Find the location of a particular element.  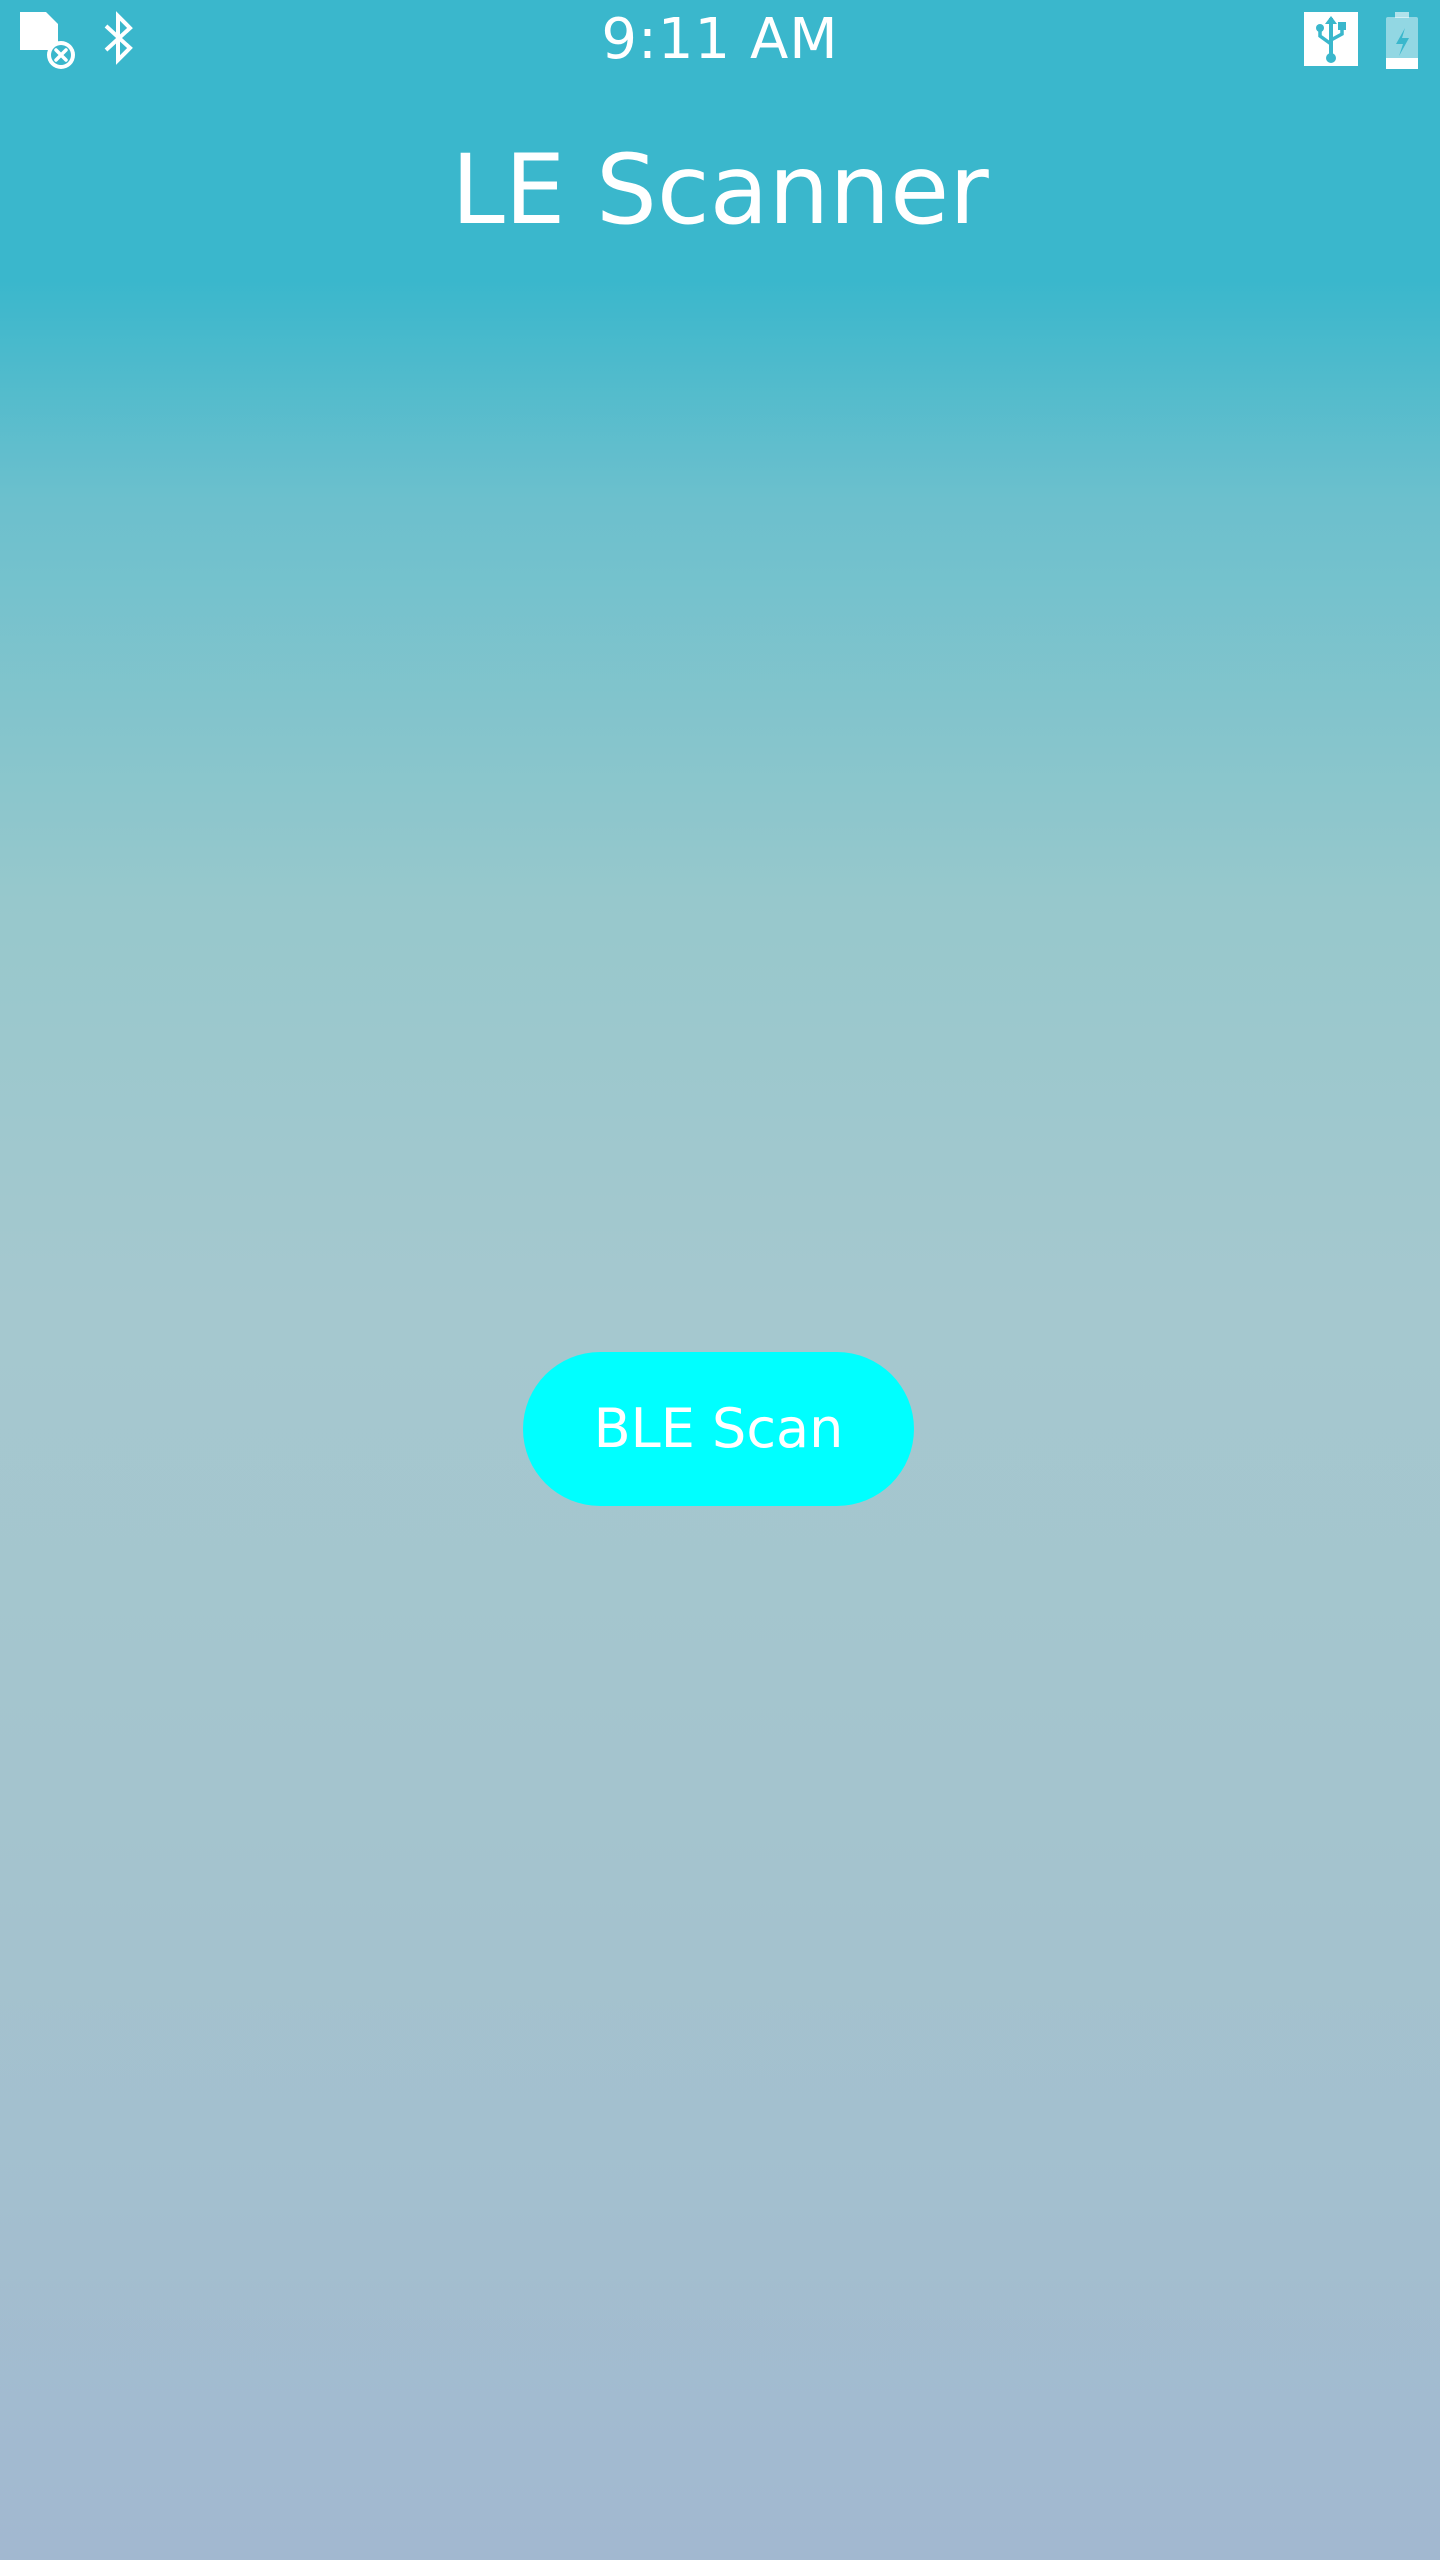

status-time: 9:11 AM is located at coordinates (720, 39).